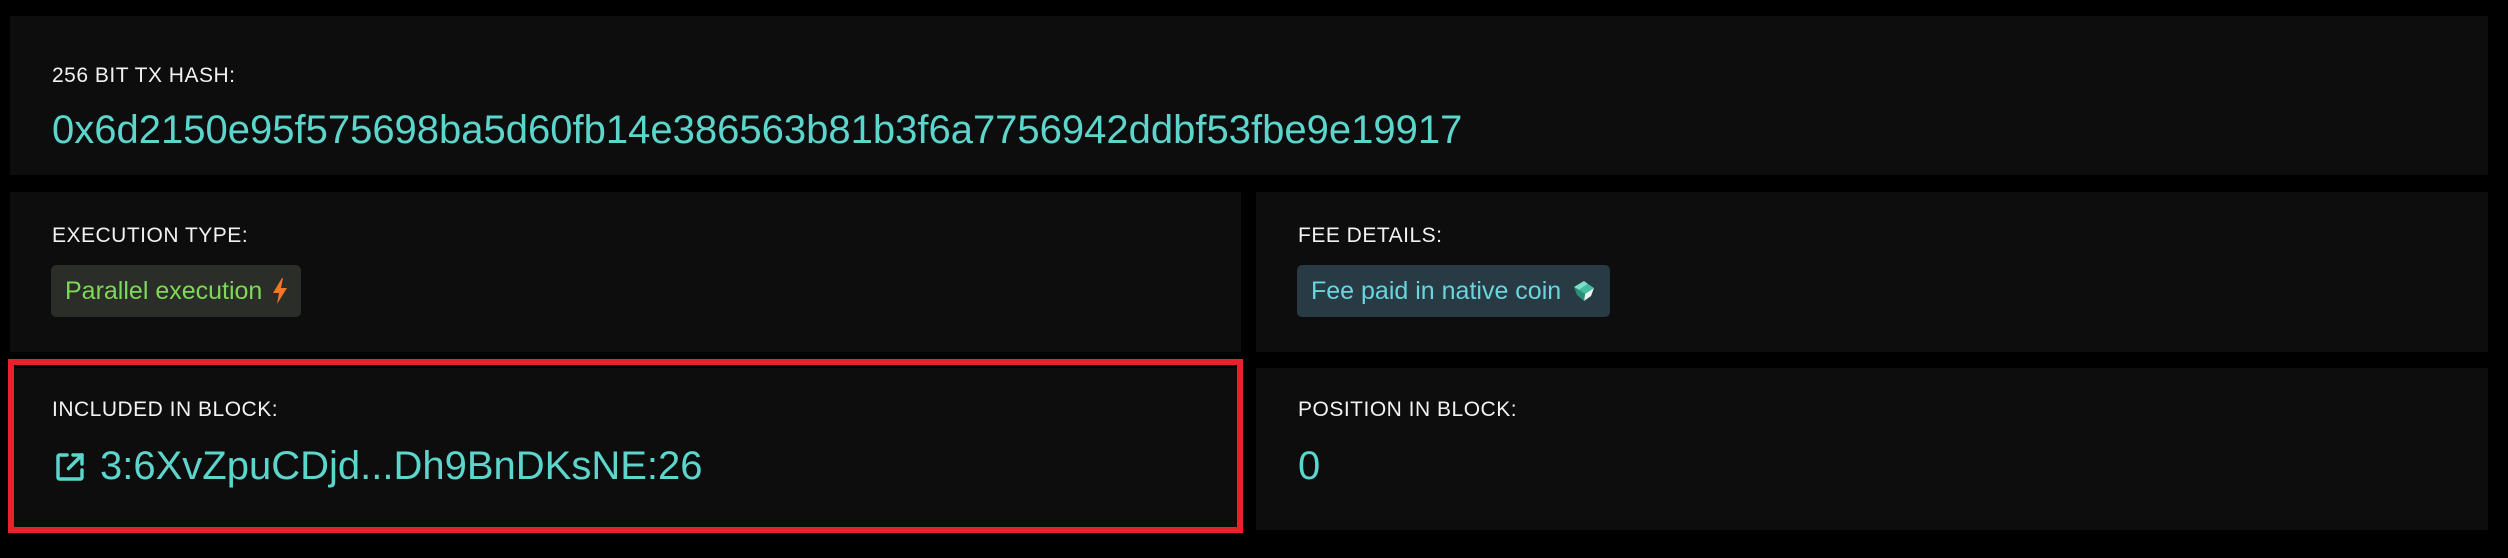 The width and height of the screenshot is (2508, 558). What do you see at coordinates (280, 291) in the screenshot?
I see `lightning-bolt-icon` at bounding box center [280, 291].